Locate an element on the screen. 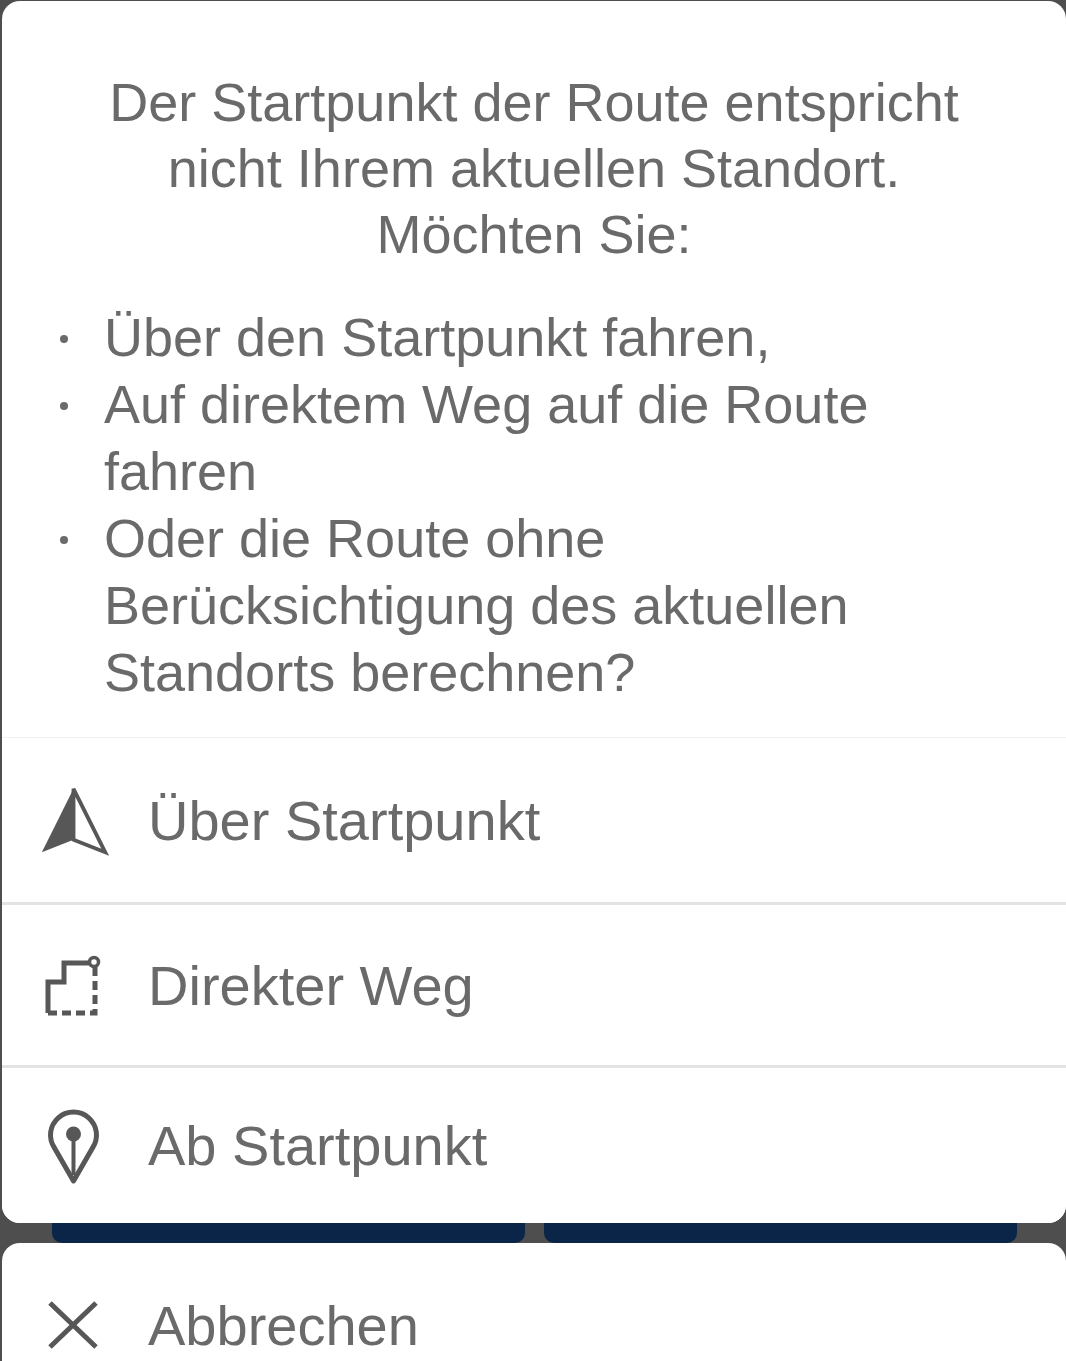 The image size is (1066, 1361). cancel-button: Abbrechen is located at coordinates (534, 1302).